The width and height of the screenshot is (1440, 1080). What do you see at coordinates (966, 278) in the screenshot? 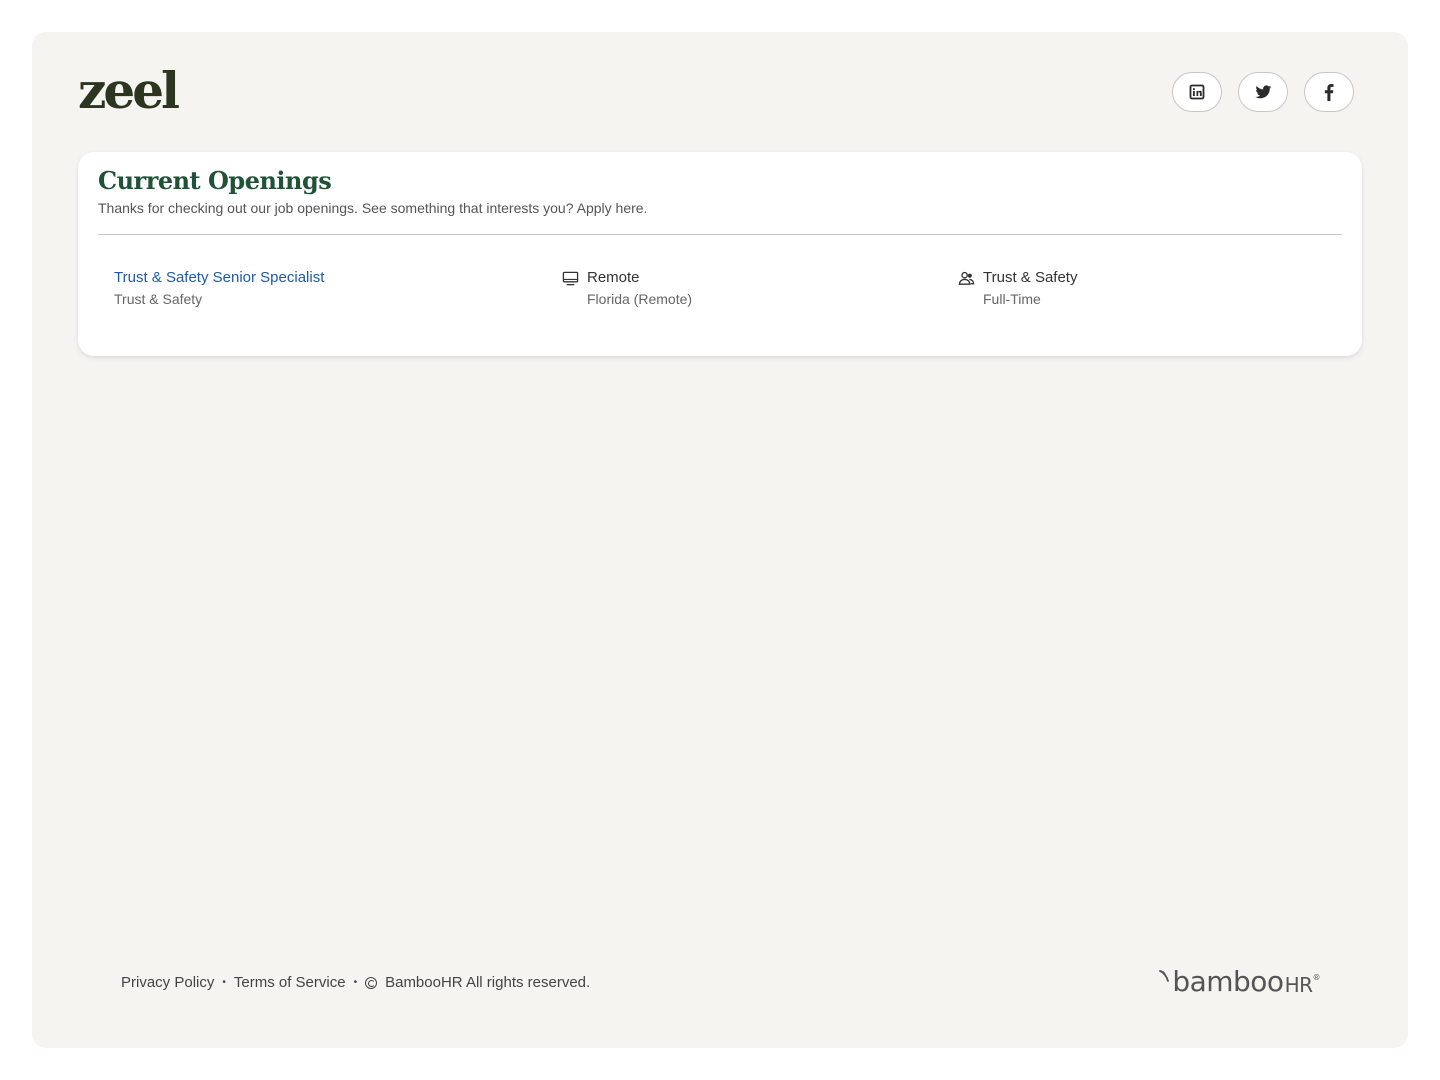
I see `people-icon` at bounding box center [966, 278].